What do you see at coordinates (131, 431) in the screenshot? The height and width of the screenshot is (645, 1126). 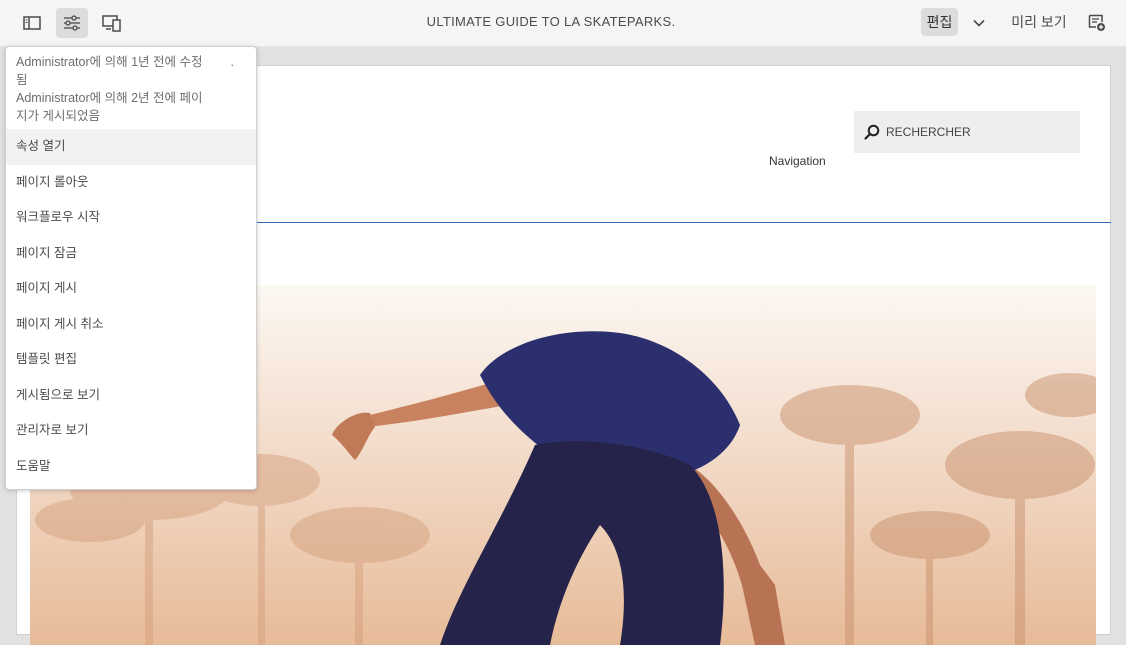 I see `menu-item-view-in-admin: 관리자로 보기` at bounding box center [131, 431].